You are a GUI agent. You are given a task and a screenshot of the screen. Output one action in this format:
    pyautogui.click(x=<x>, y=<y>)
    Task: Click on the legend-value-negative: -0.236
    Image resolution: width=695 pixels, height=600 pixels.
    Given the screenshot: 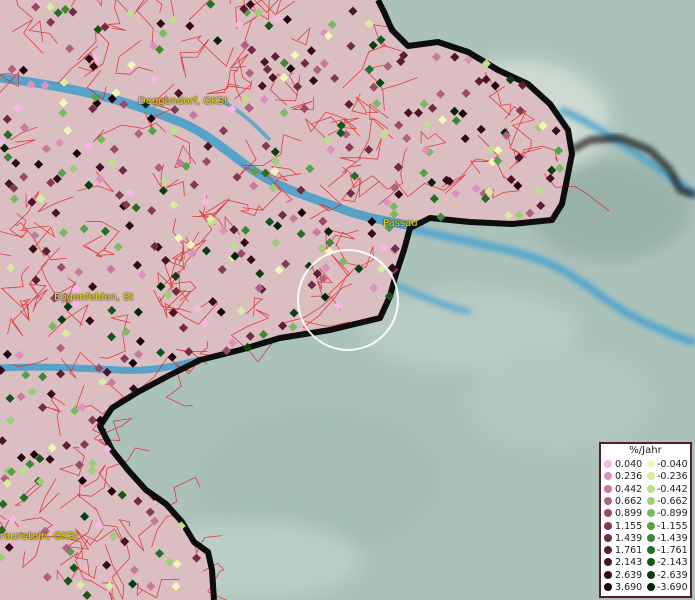 What is the action you would take?
    pyautogui.click(x=672, y=477)
    